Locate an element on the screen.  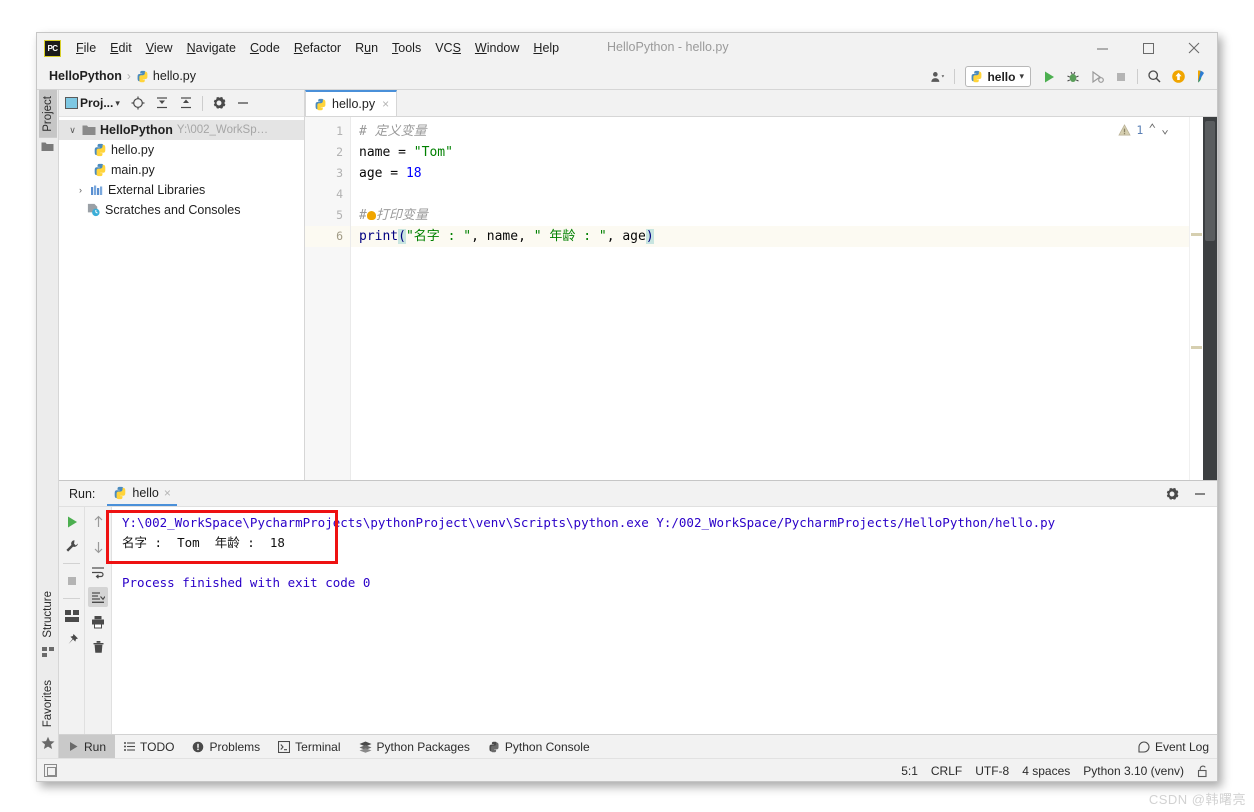
line-separator: CRLF is located at coordinates (946, 771).